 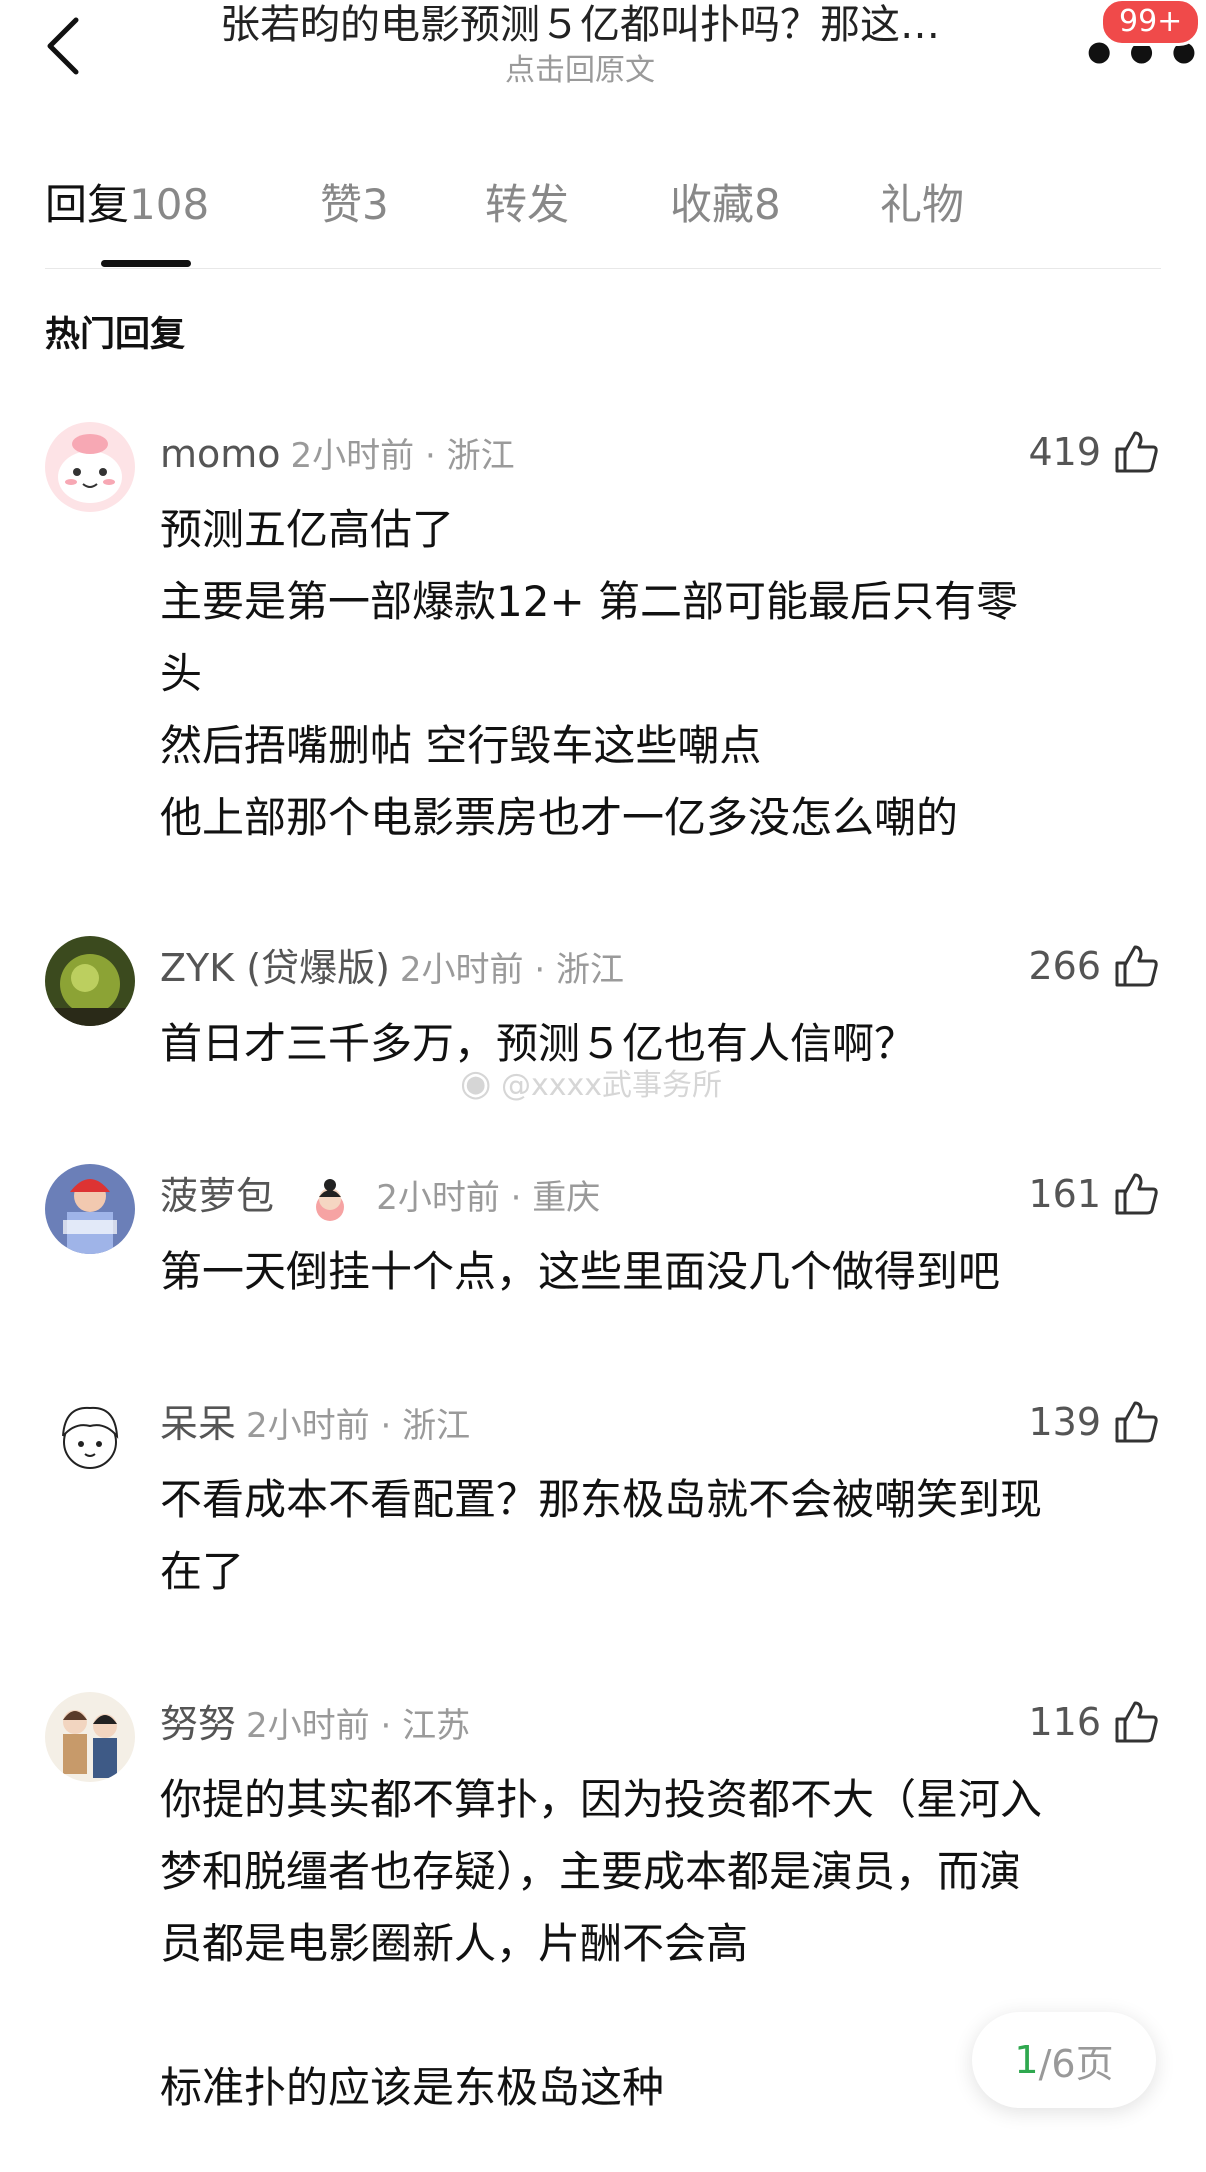 What do you see at coordinates (1064, 1422) in the screenshot?
I see `like-count: 139` at bounding box center [1064, 1422].